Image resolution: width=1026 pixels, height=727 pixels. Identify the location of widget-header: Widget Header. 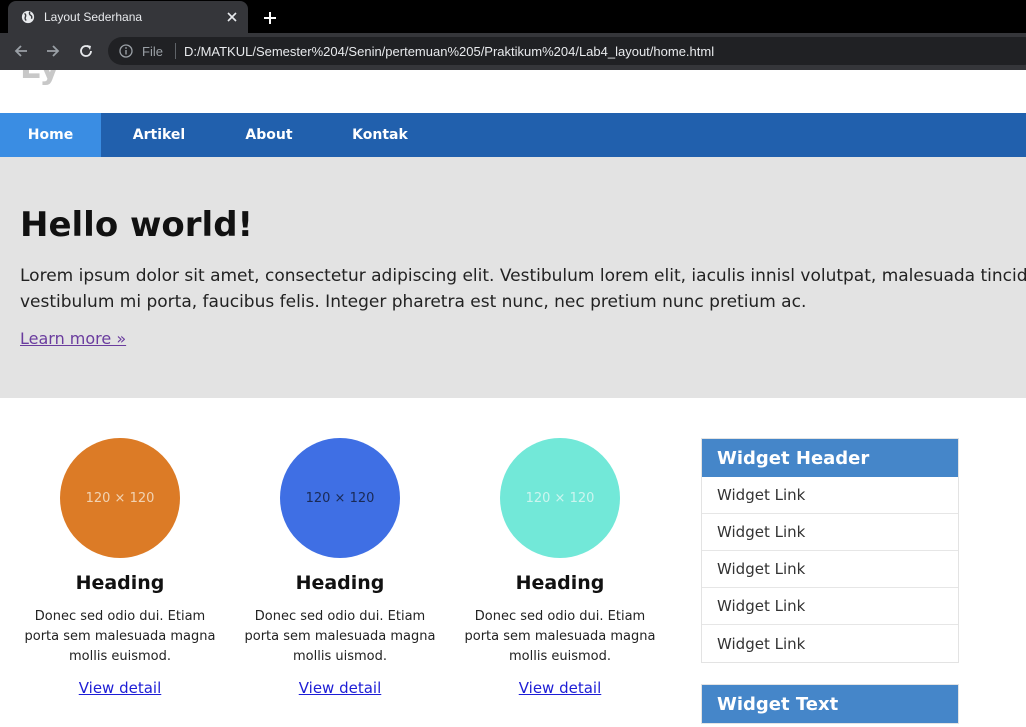
(830, 458).